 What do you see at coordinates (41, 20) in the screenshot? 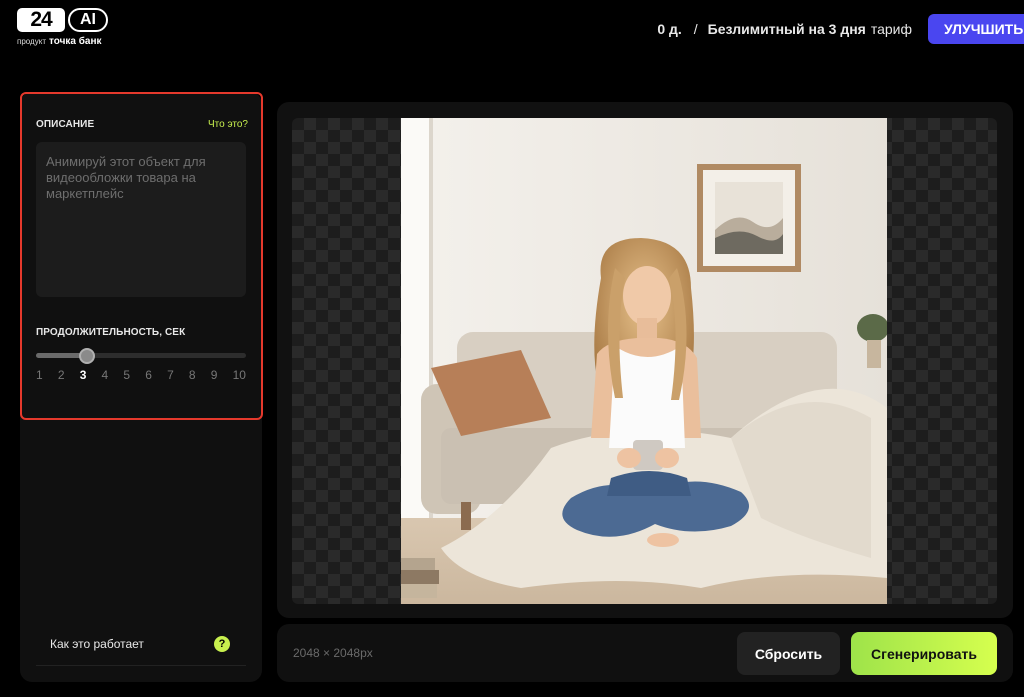
I see `logo-24-mark: 24` at bounding box center [41, 20].